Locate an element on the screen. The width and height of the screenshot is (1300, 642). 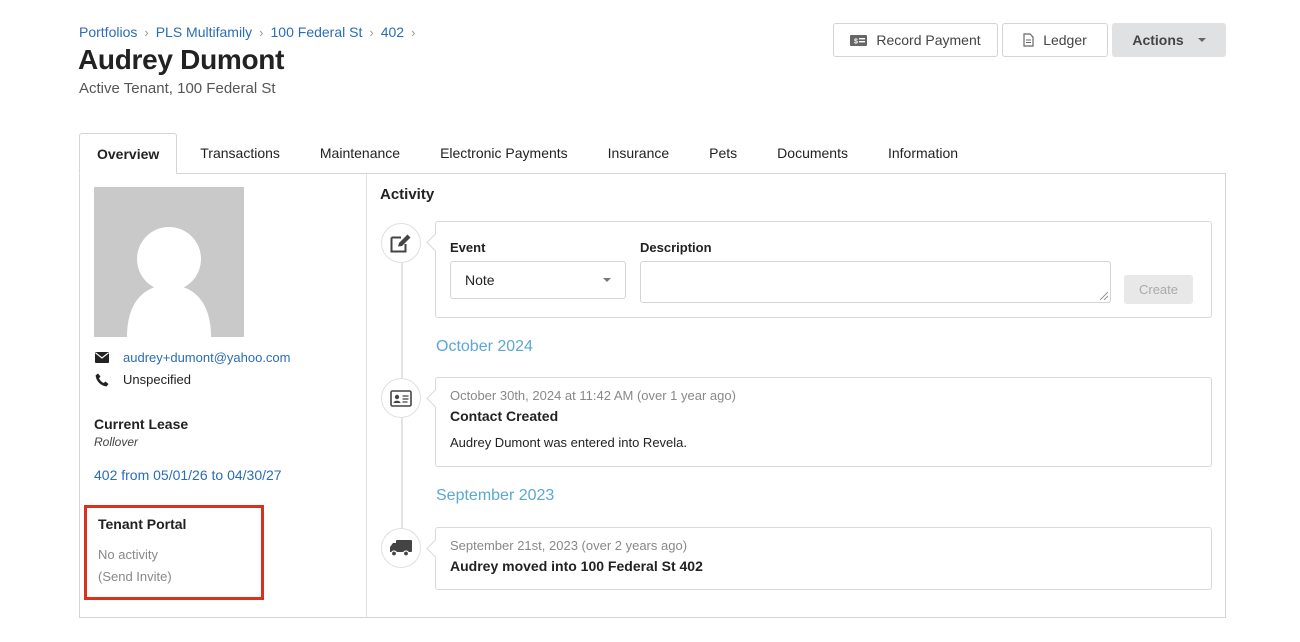
tab-electronic-payments: Electronic Payments is located at coordinates (504, 153).